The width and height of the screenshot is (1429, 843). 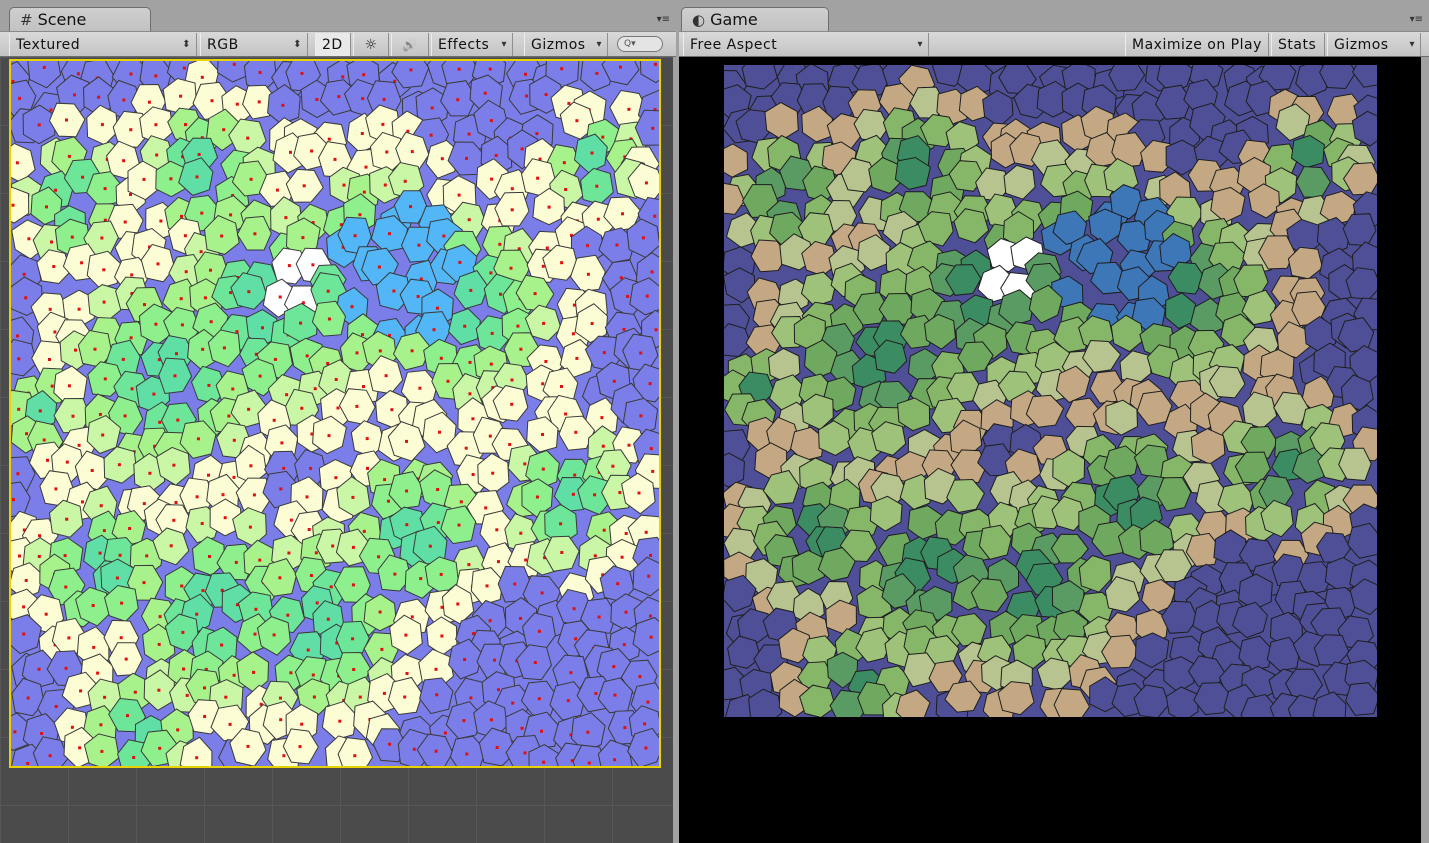 I want to click on aspect-dropdown: Free Aspect ▾, so click(x=806, y=44).